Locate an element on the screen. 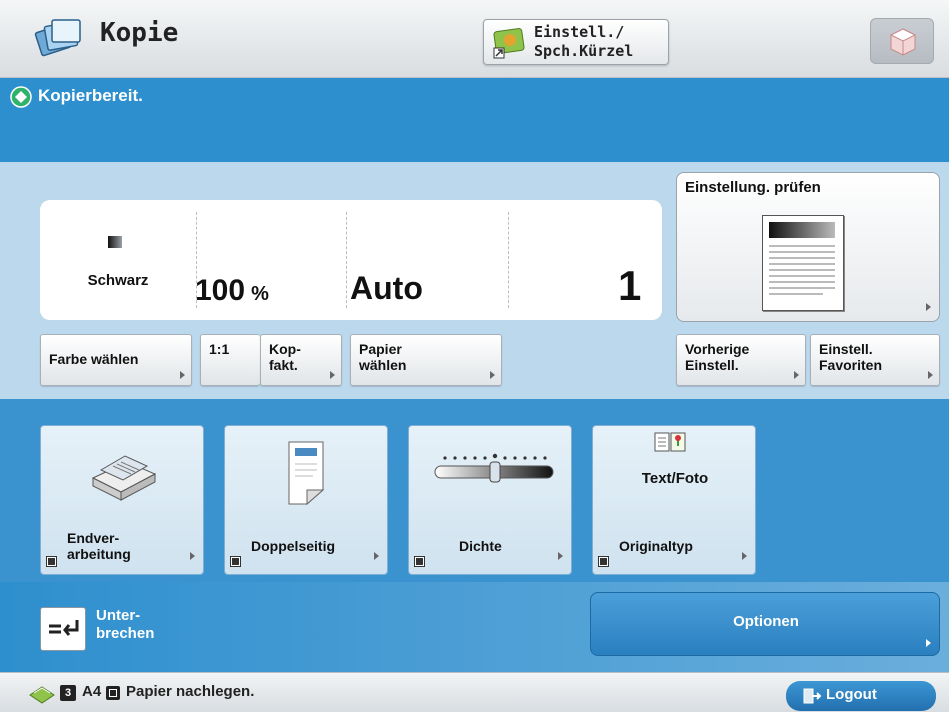 Image resolution: width=949 pixels, height=712 pixels. copy-ratio-button: Kop- fakt. is located at coordinates (301, 360).